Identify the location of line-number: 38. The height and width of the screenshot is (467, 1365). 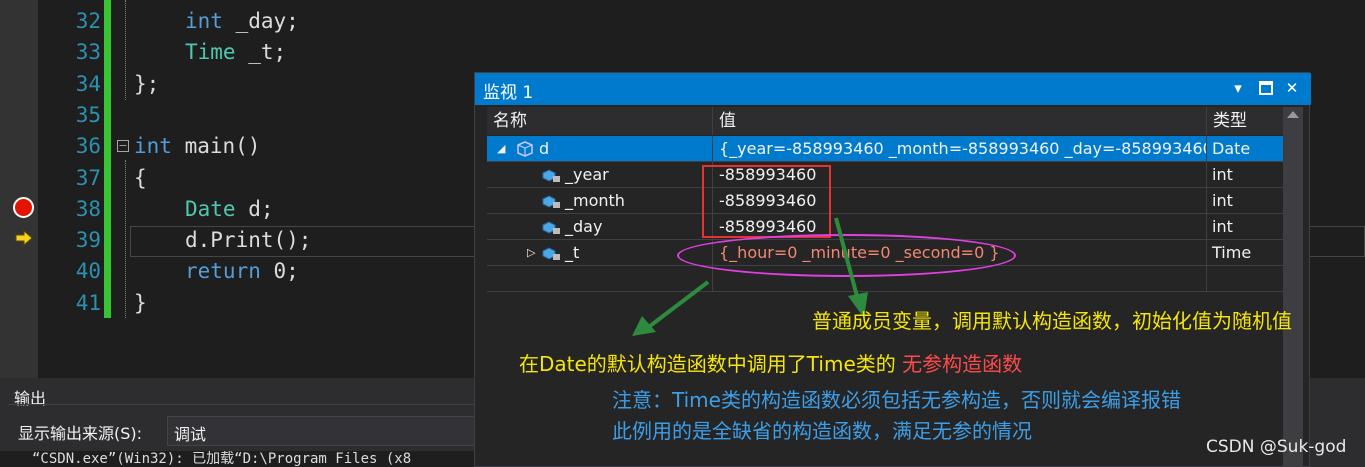
(88, 208).